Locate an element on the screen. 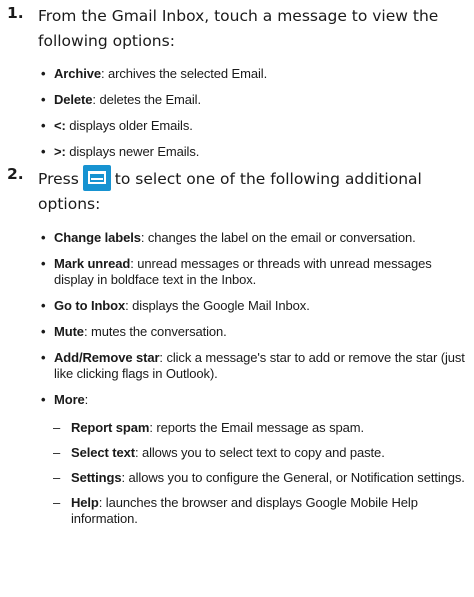 The height and width of the screenshot is (597, 474). list-item: • <: displays older Emails. is located at coordinates (254, 126).